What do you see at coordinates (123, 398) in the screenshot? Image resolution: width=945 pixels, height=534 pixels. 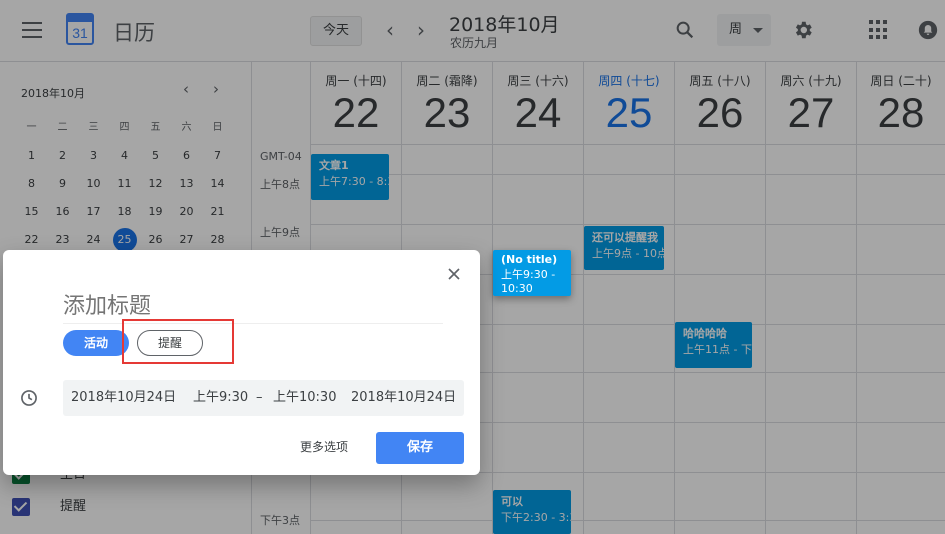 I see `start-date-field: 2018年10月24日` at bounding box center [123, 398].